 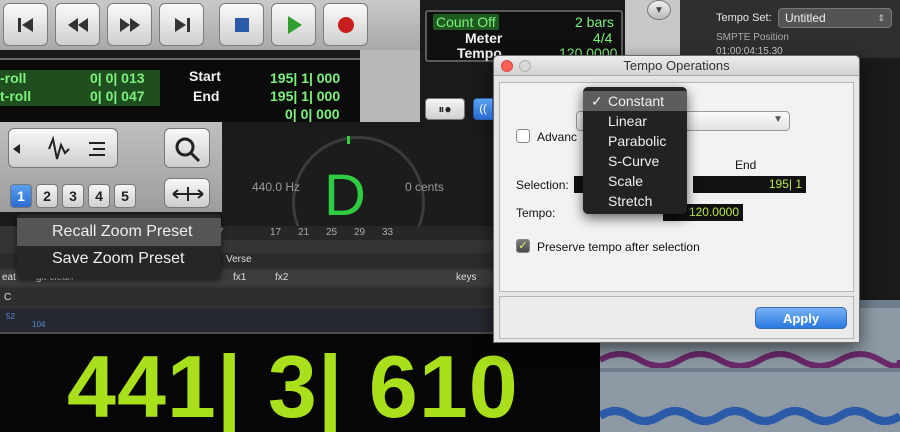 What do you see at coordinates (8, 297) in the screenshot?
I see `chord-label: C` at bounding box center [8, 297].